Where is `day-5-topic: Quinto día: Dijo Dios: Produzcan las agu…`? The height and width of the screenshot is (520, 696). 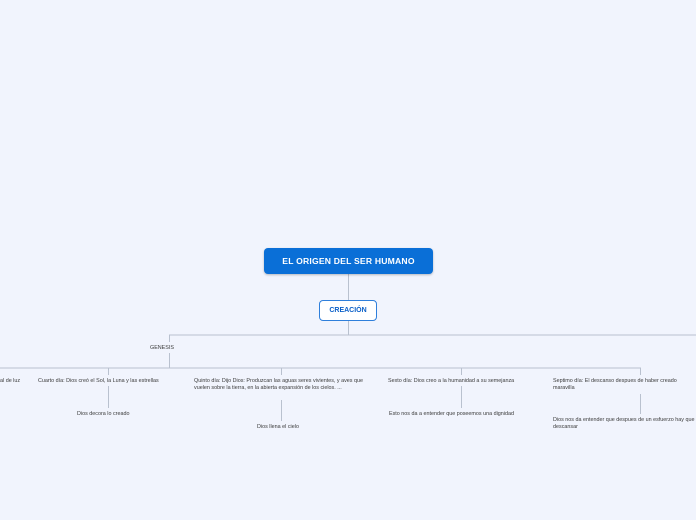
day-5-topic: Quinto día: Dijo Dios: Produzcan las agu… is located at coordinates (282, 384).